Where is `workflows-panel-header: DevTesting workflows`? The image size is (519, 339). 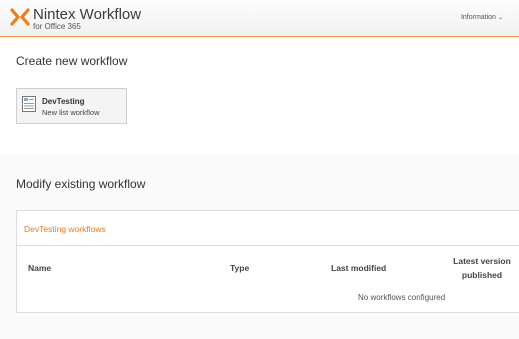
workflows-panel-header: DevTesting workflows is located at coordinates (268, 228).